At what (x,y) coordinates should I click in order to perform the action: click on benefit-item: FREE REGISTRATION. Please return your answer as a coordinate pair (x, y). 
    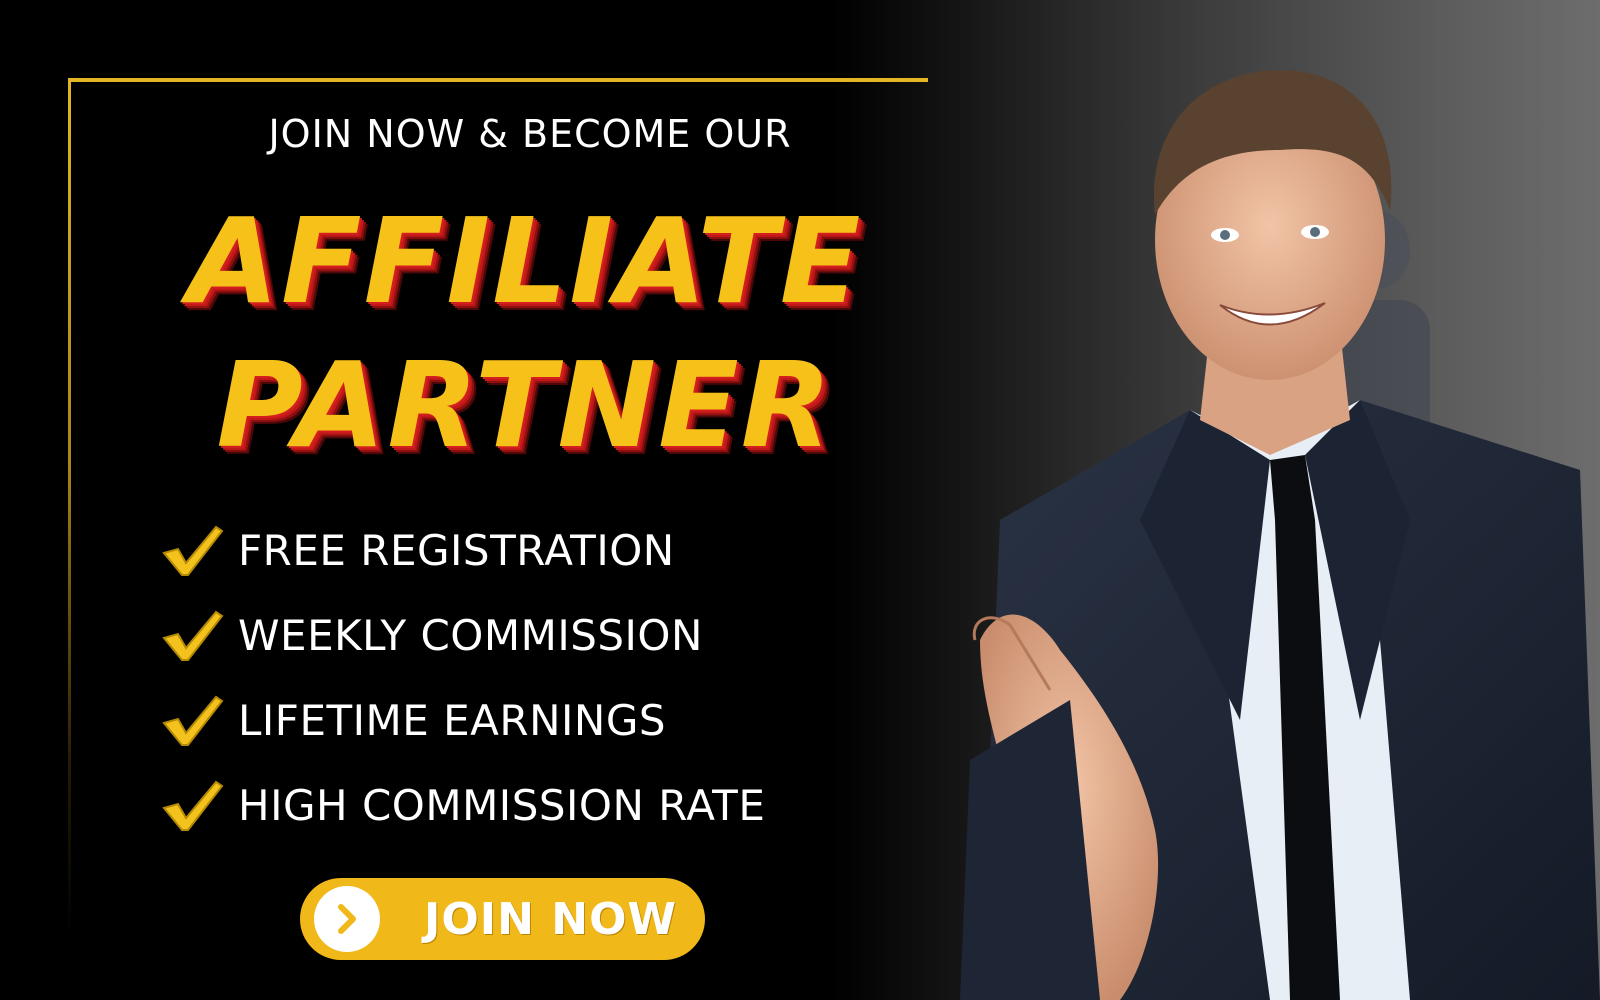
    Looking at the image, I should click on (518, 550).